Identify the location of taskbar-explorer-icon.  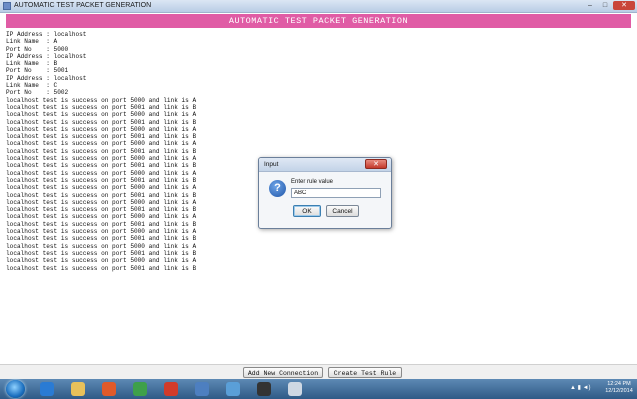
(78, 389).